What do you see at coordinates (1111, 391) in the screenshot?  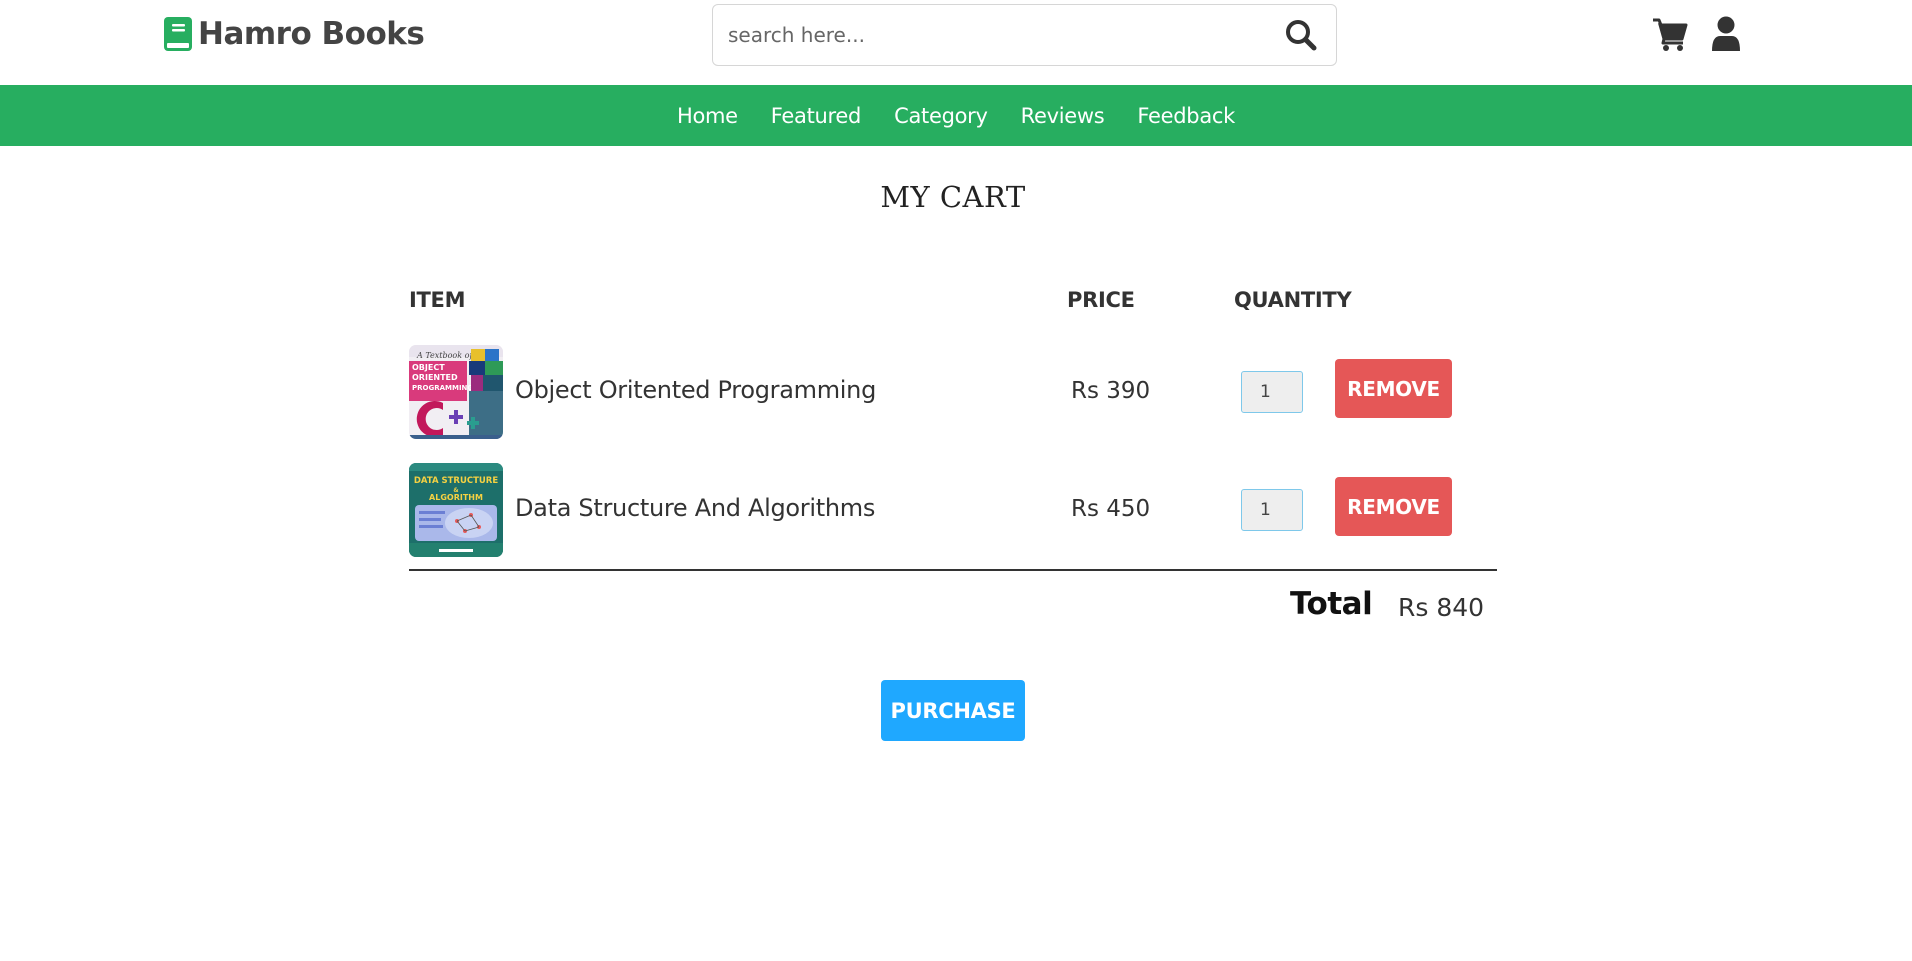 I see `item-price: Rs 390` at bounding box center [1111, 391].